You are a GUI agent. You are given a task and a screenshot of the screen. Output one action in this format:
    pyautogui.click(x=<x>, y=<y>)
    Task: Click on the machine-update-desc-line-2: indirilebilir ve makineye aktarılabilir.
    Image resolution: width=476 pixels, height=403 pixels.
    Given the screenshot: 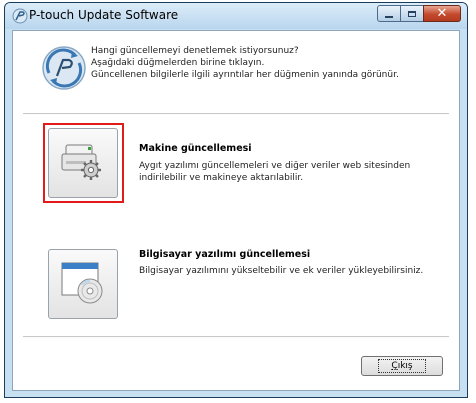 What is the action you would take?
    pyautogui.click(x=221, y=178)
    